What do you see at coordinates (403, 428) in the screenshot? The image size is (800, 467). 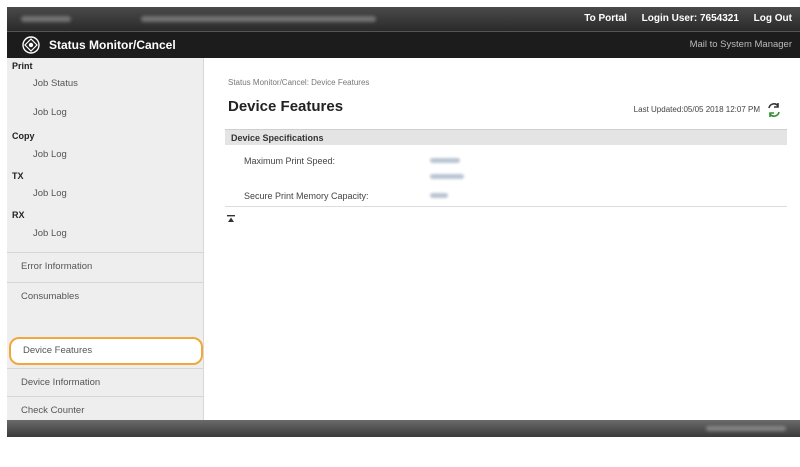 I see `footer-bar` at bounding box center [403, 428].